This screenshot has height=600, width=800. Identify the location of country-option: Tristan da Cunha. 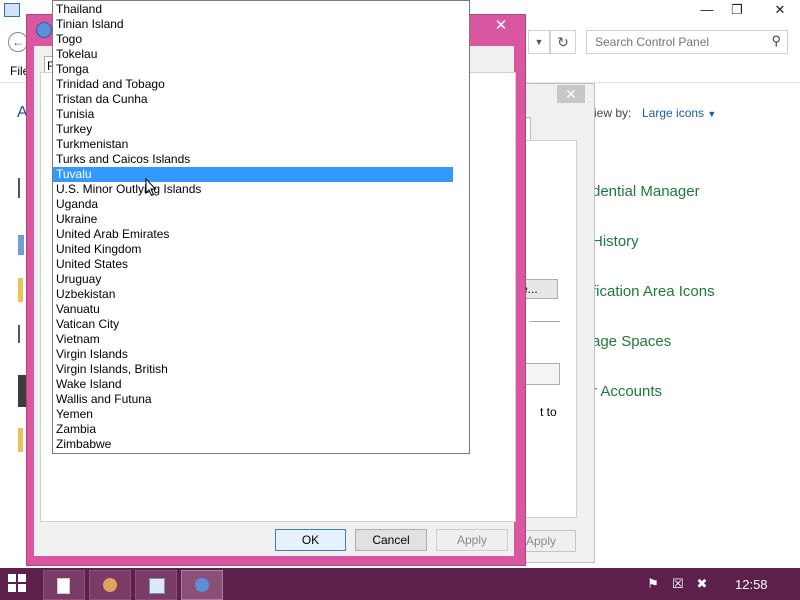
(253, 99).